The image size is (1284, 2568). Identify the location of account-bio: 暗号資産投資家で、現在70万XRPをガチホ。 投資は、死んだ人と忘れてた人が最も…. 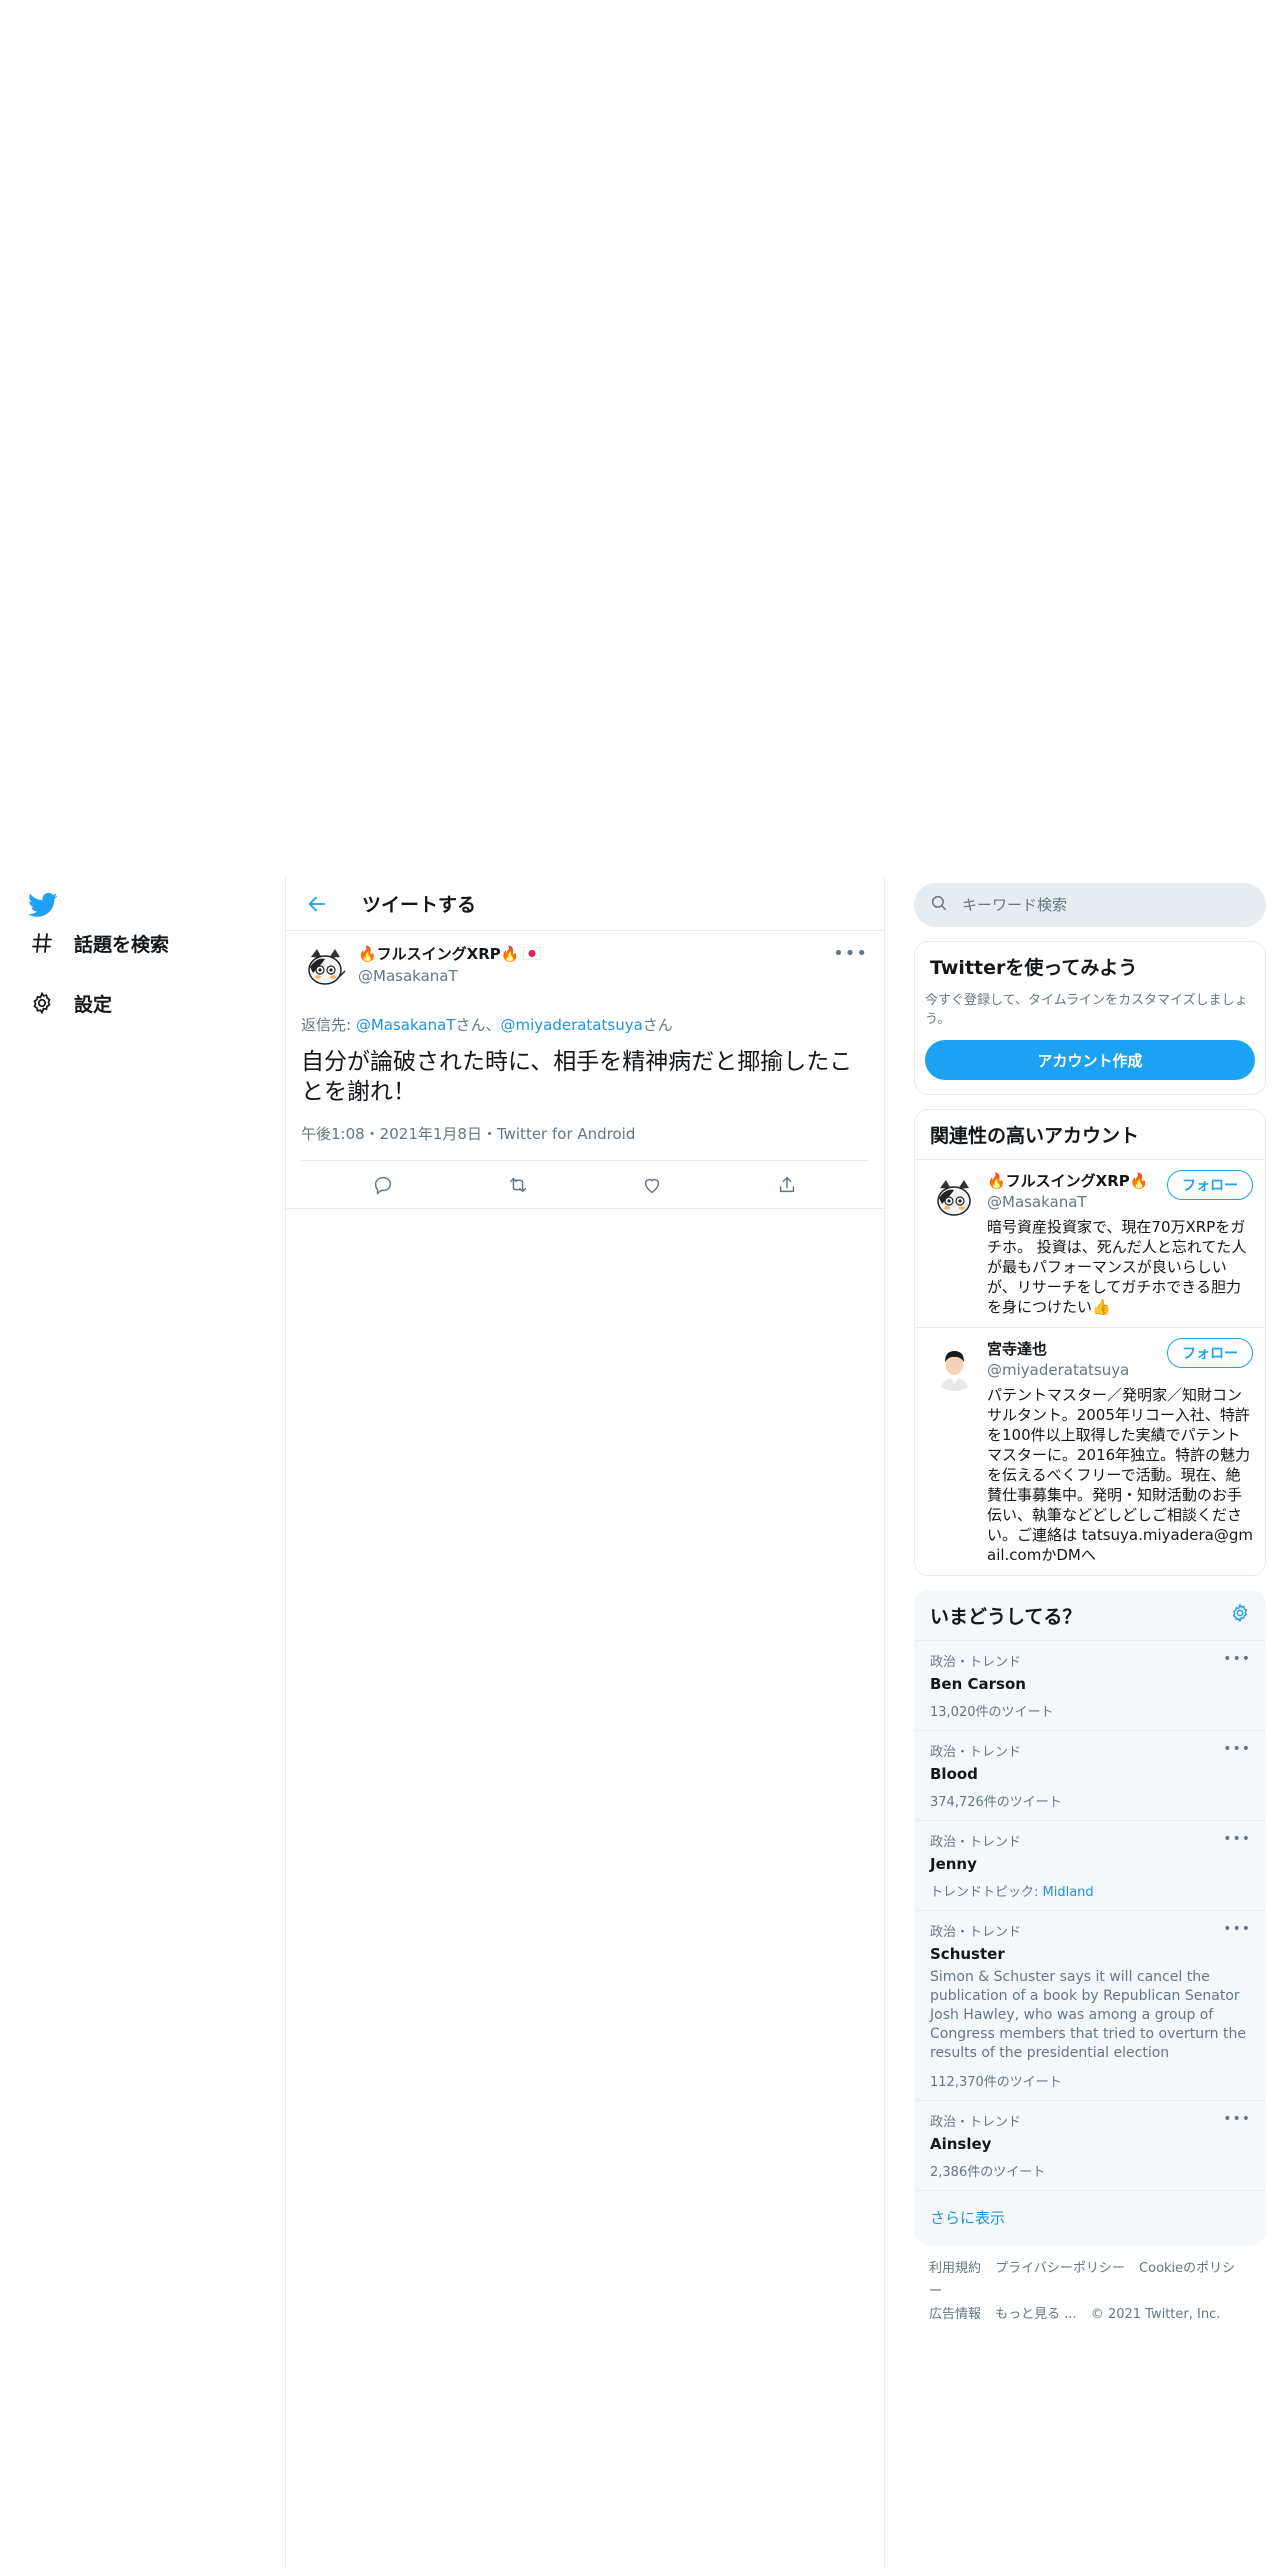
(1117, 1267).